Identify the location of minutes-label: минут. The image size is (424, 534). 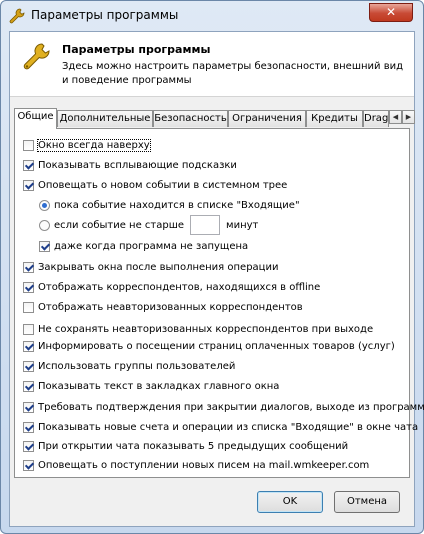
(242, 225).